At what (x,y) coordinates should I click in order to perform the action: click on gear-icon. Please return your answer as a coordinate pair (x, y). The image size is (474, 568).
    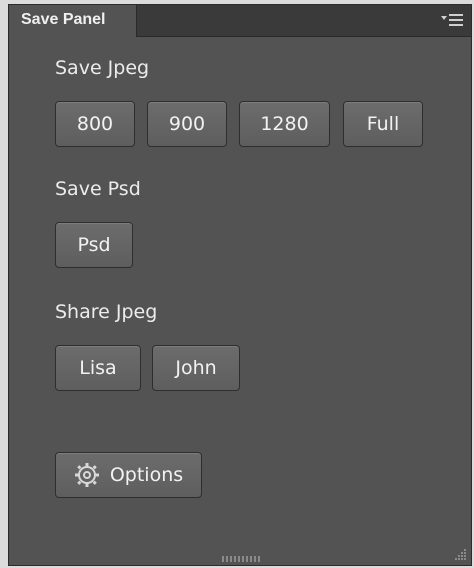
    Looking at the image, I should click on (86, 475).